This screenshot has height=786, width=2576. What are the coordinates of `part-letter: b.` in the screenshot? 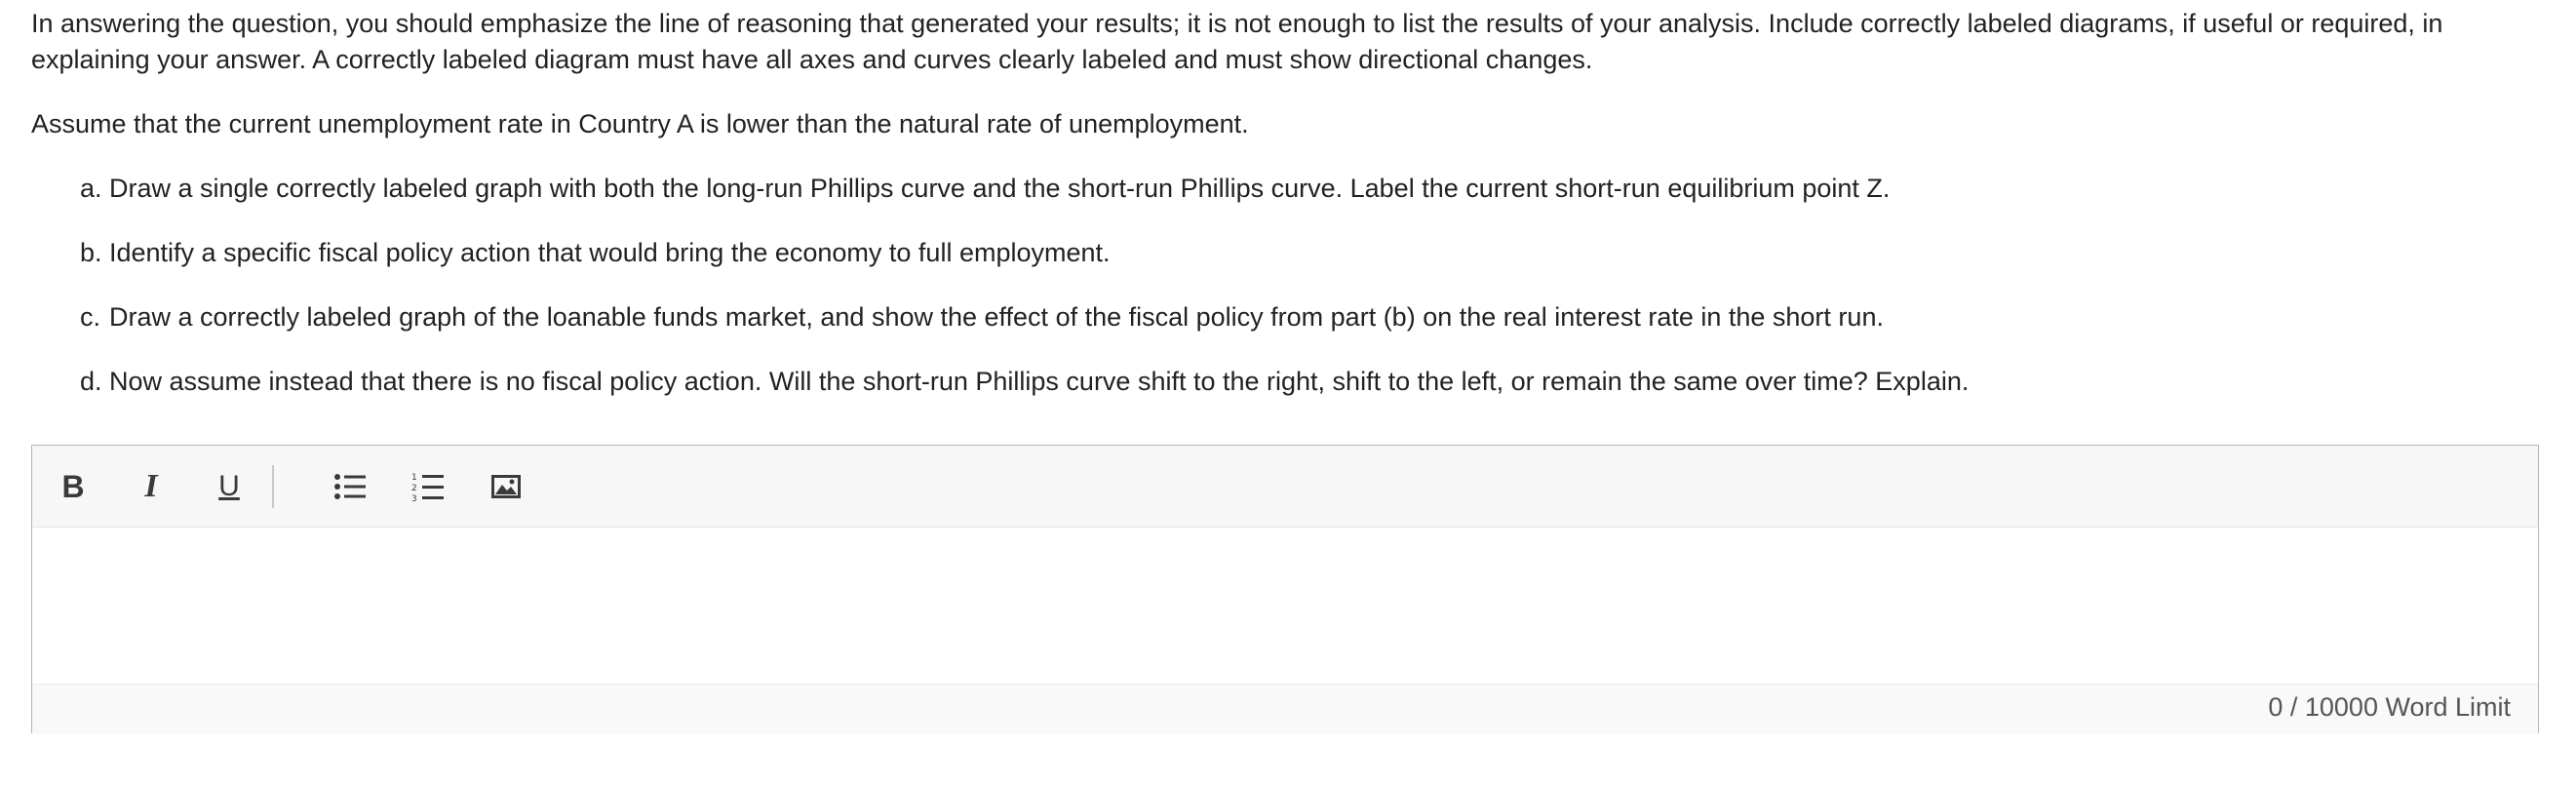 It's located at (91, 252).